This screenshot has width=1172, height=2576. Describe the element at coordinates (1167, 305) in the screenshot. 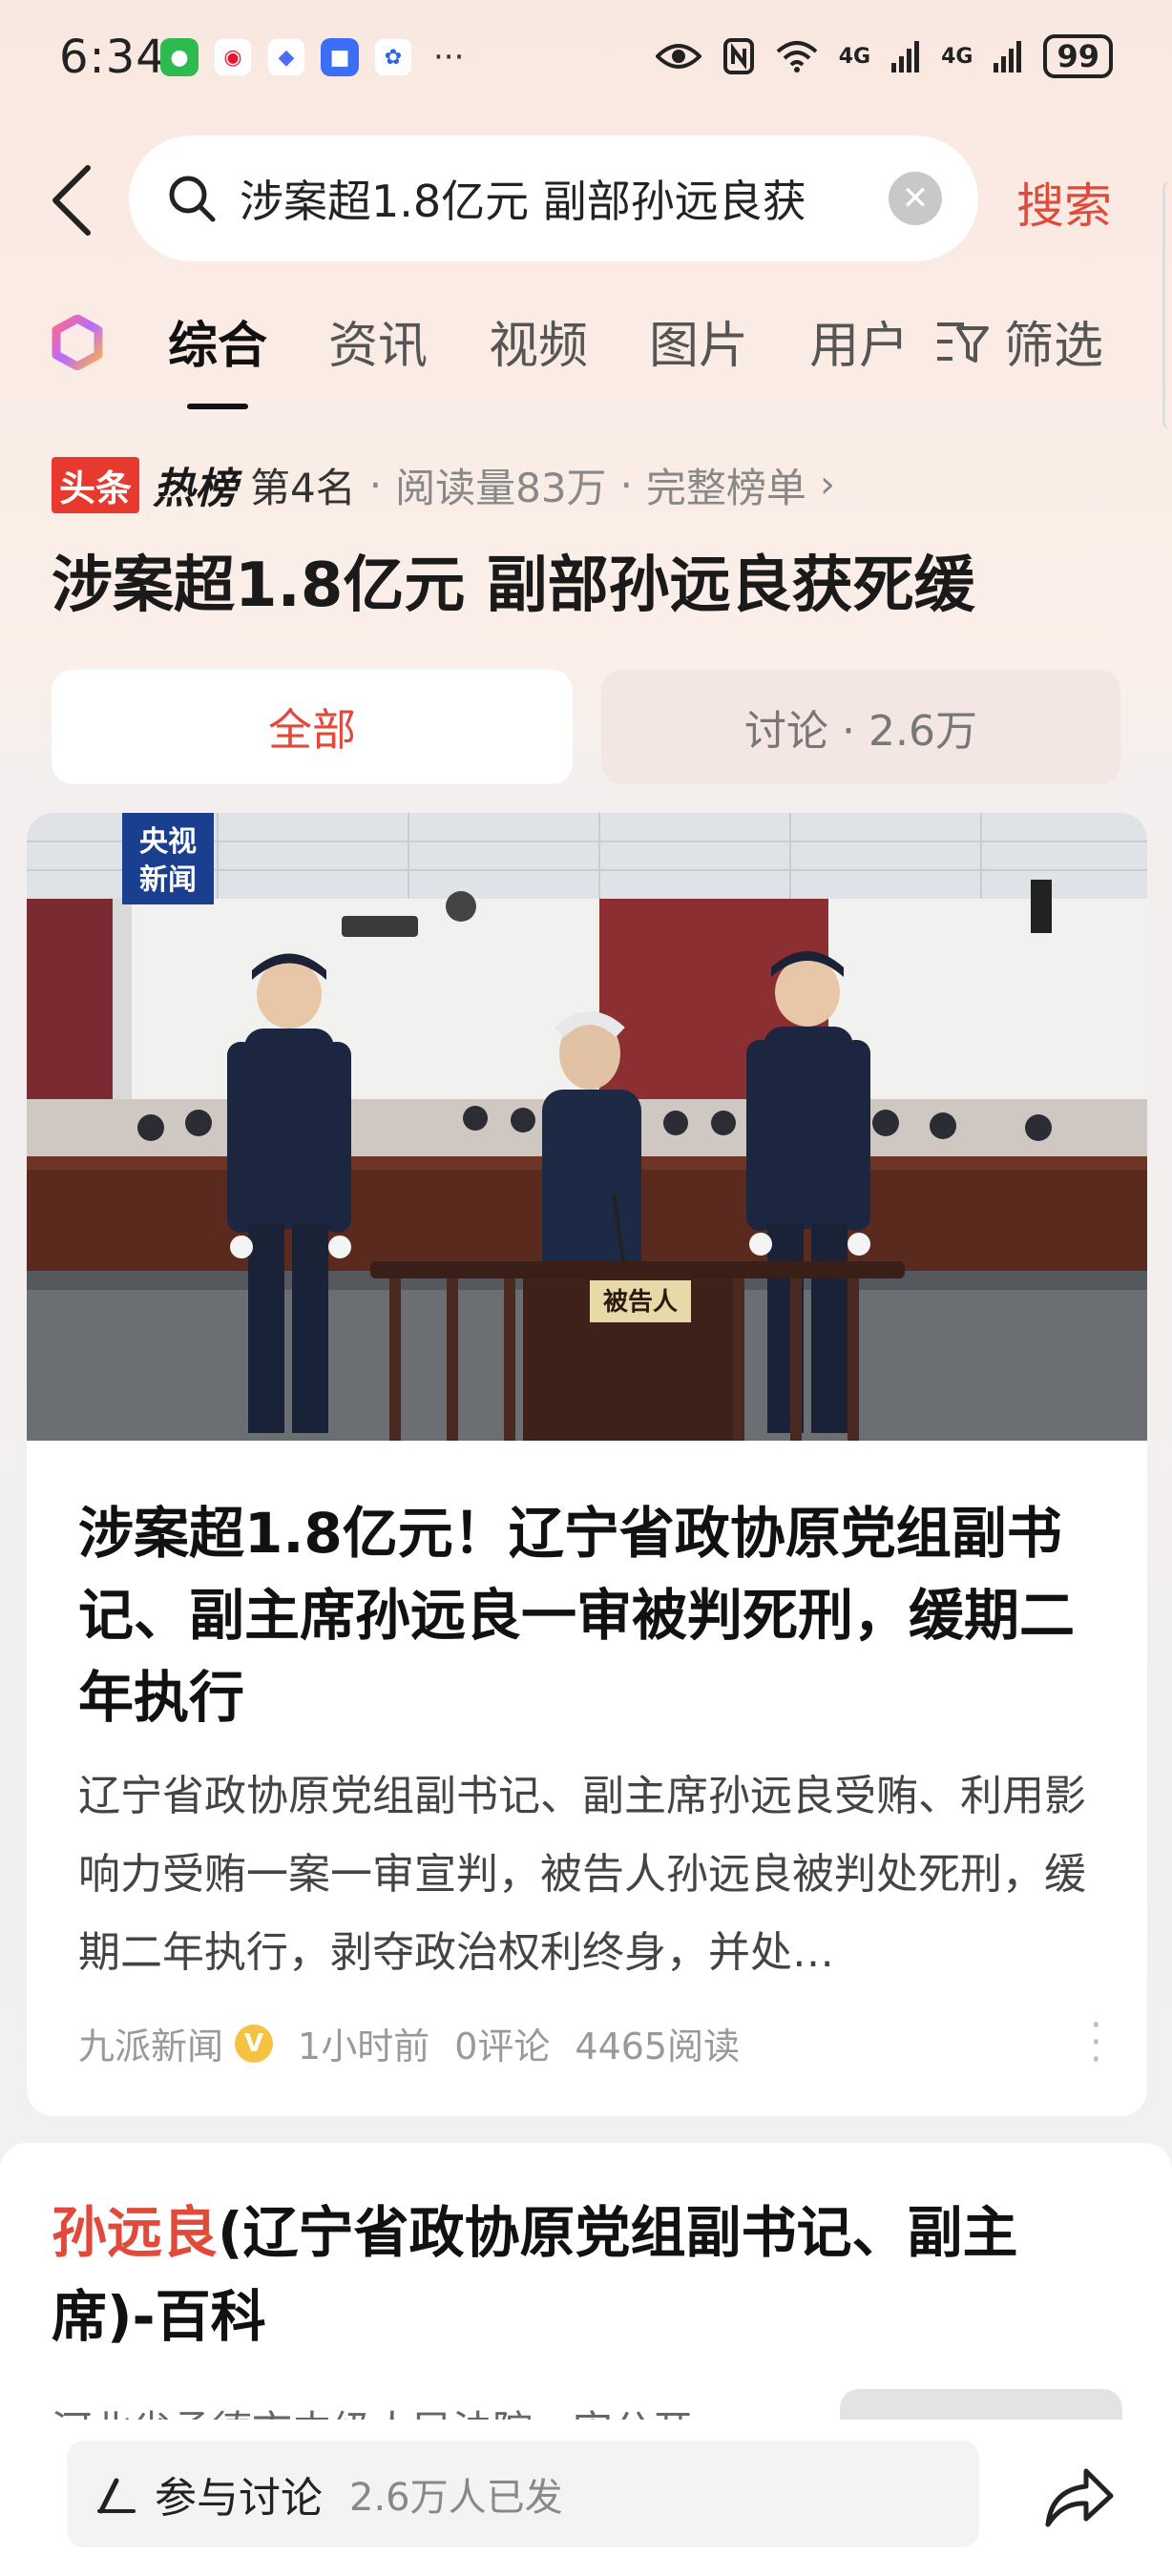

I see `edge-handle` at that location.